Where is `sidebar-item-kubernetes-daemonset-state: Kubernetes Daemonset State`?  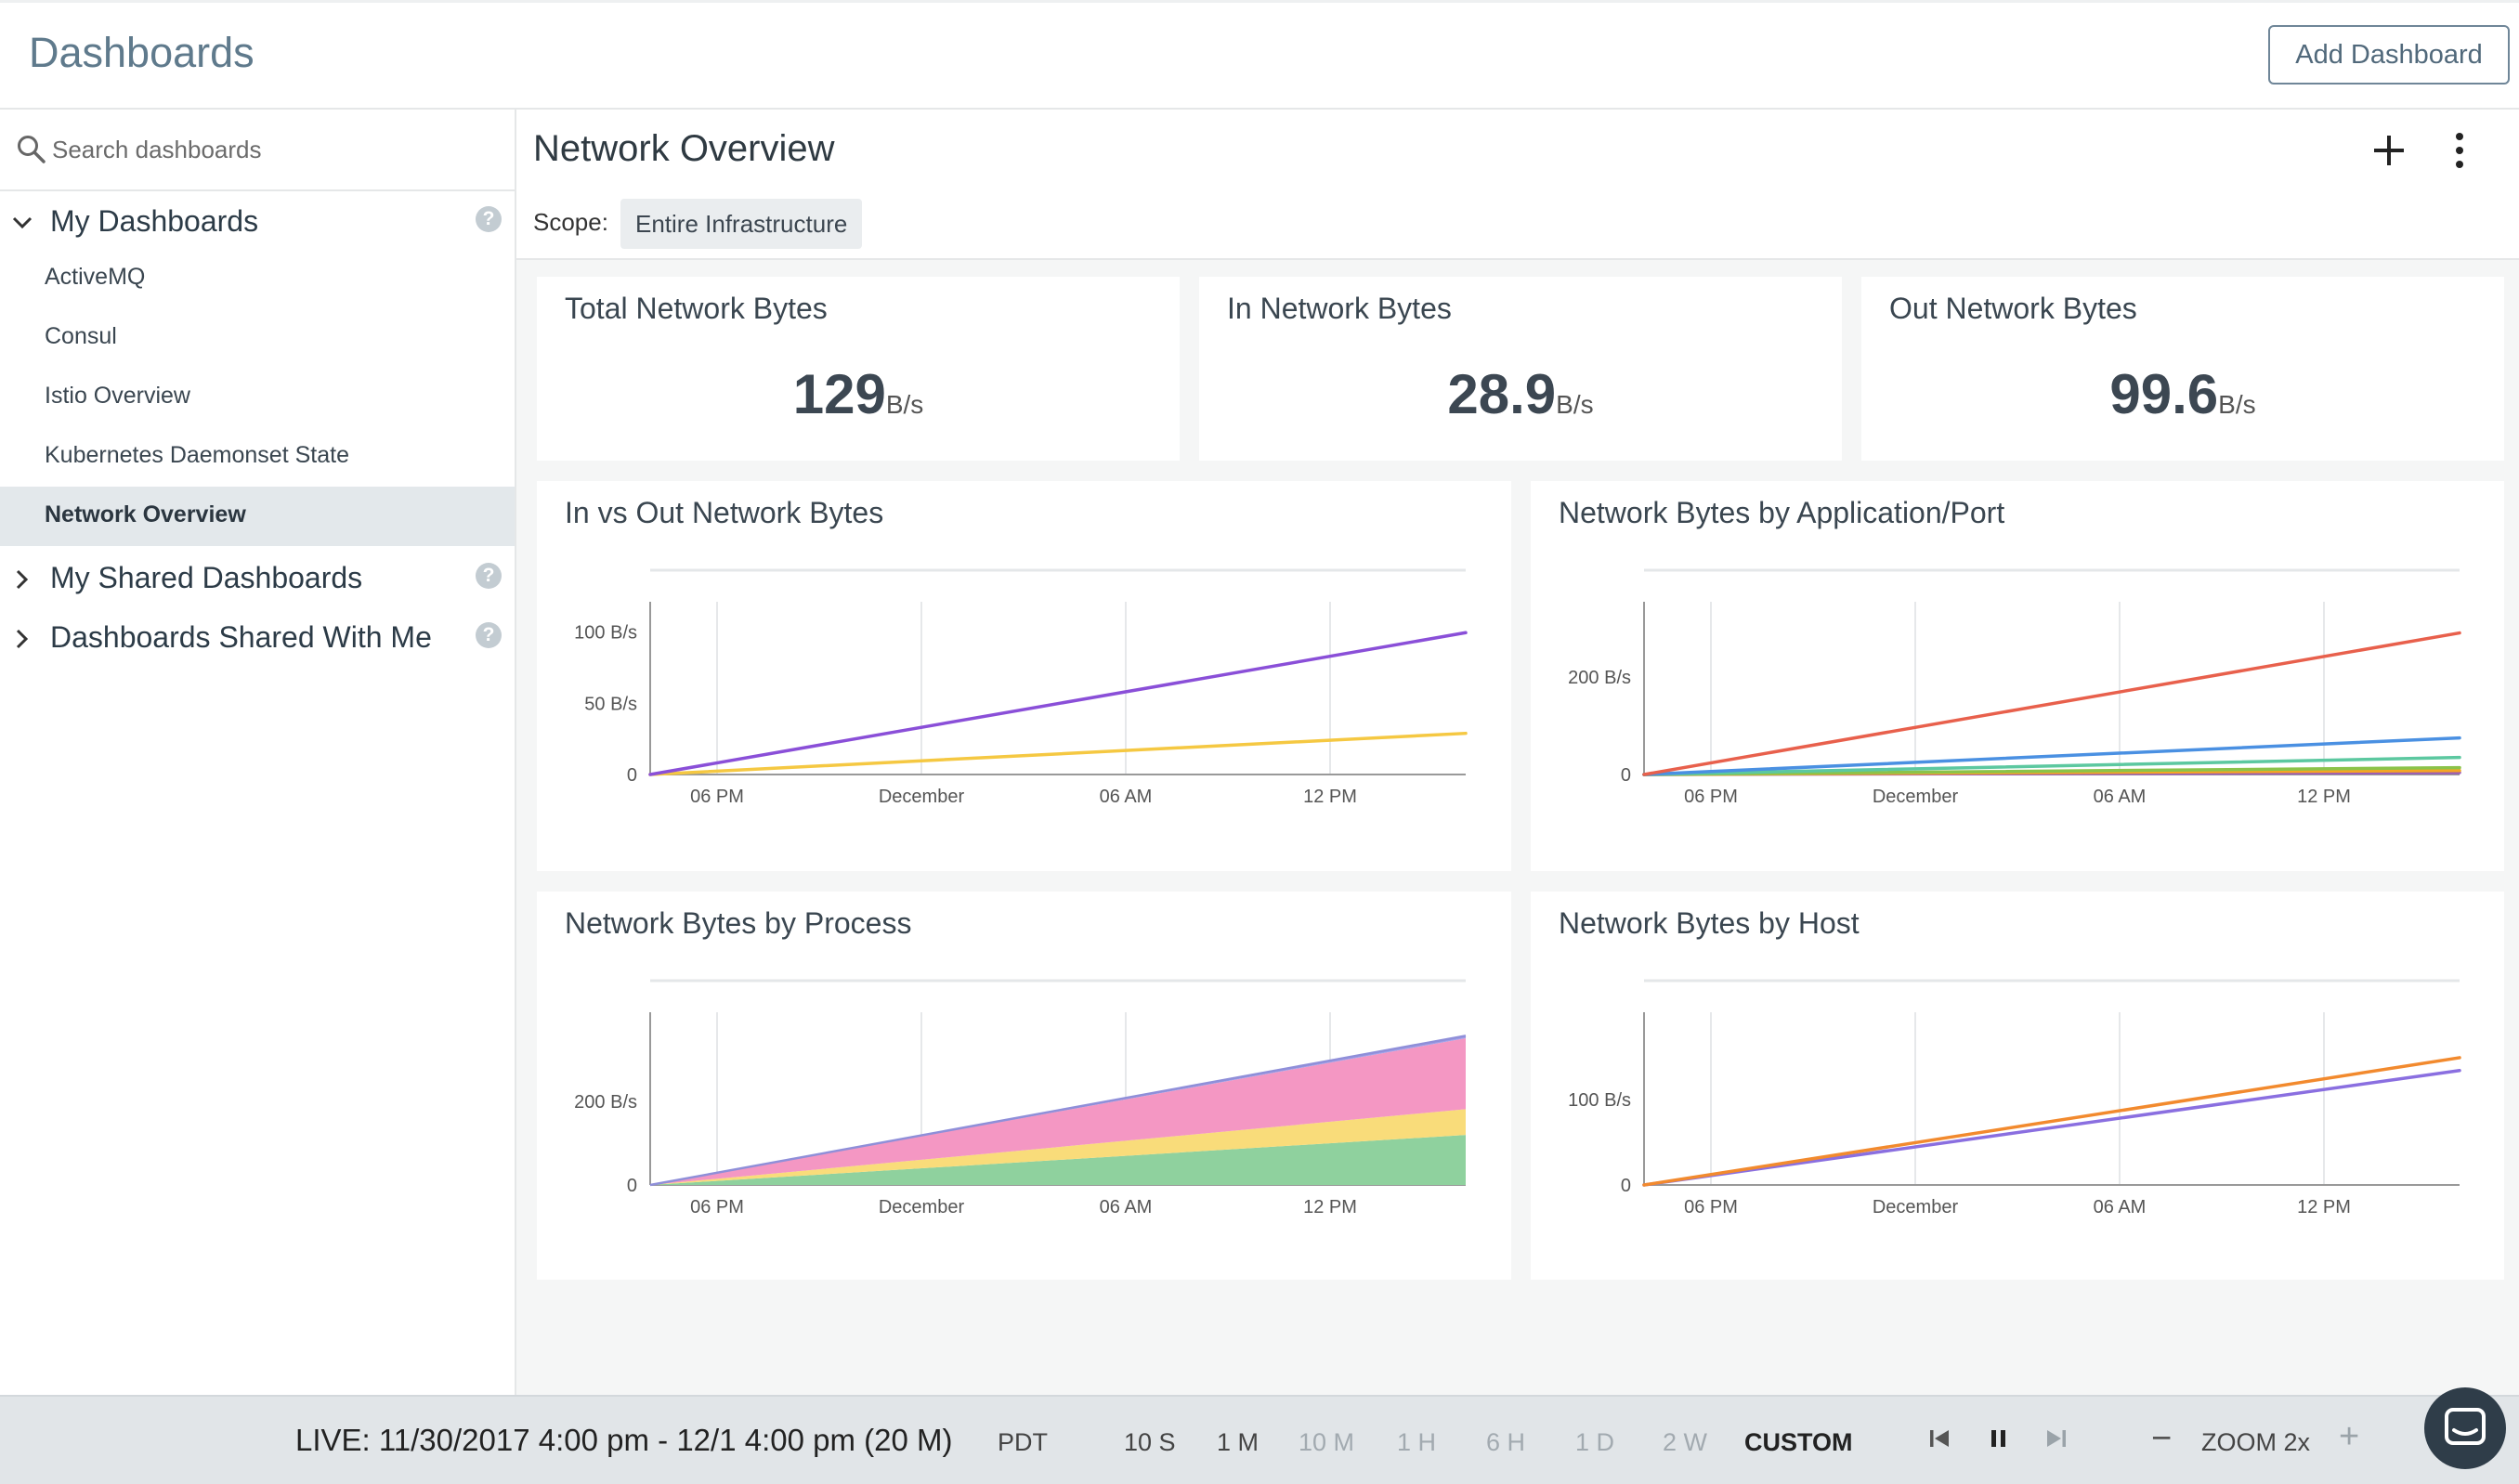
sidebar-item-kubernetes-daemonset-state: Kubernetes Daemonset State is located at coordinates (257, 457).